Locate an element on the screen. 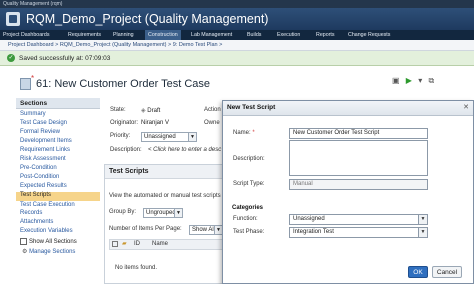 This screenshot has height=284, width=474. project-title: RQM_Demo_Project (Quality Management) is located at coordinates (147, 19).